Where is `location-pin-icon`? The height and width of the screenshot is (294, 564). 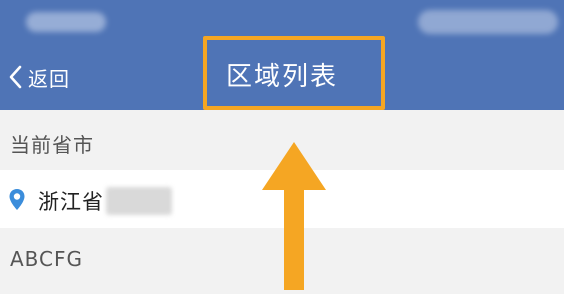 location-pin-icon is located at coordinates (17, 202).